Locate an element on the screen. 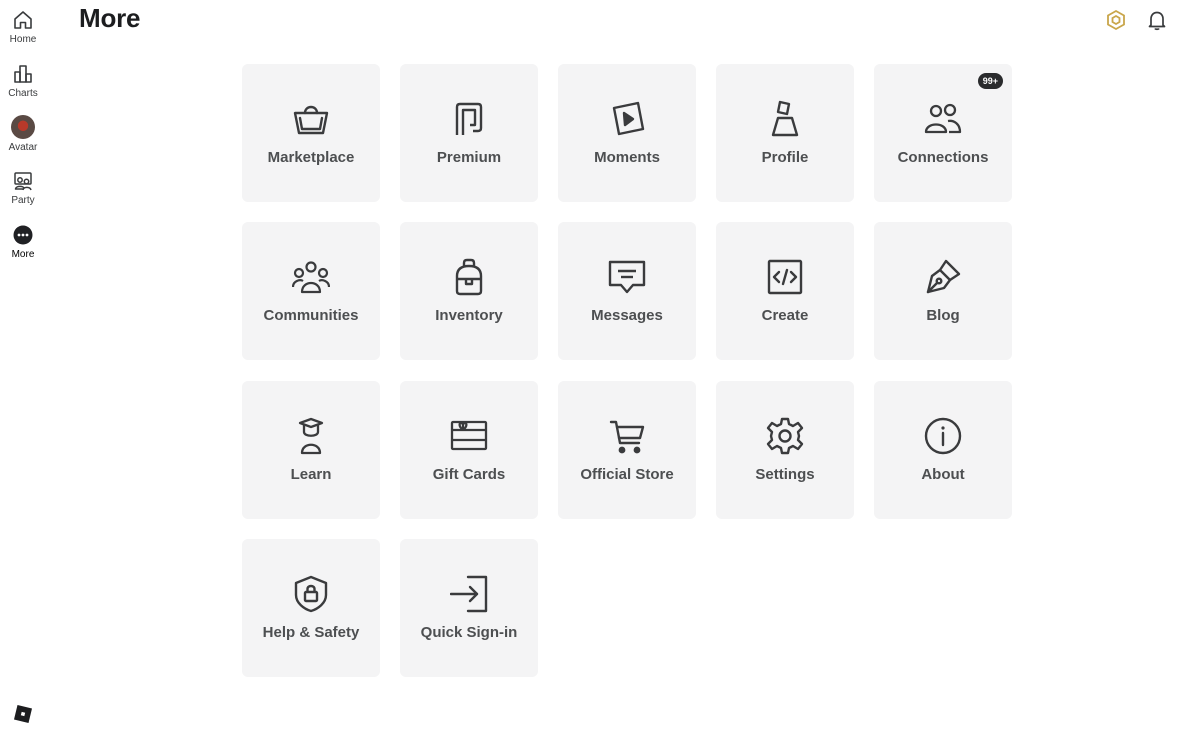 Image resolution: width=1199 pixels, height=735 pixels. gift-card-icon is located at coordinates (469, 436).